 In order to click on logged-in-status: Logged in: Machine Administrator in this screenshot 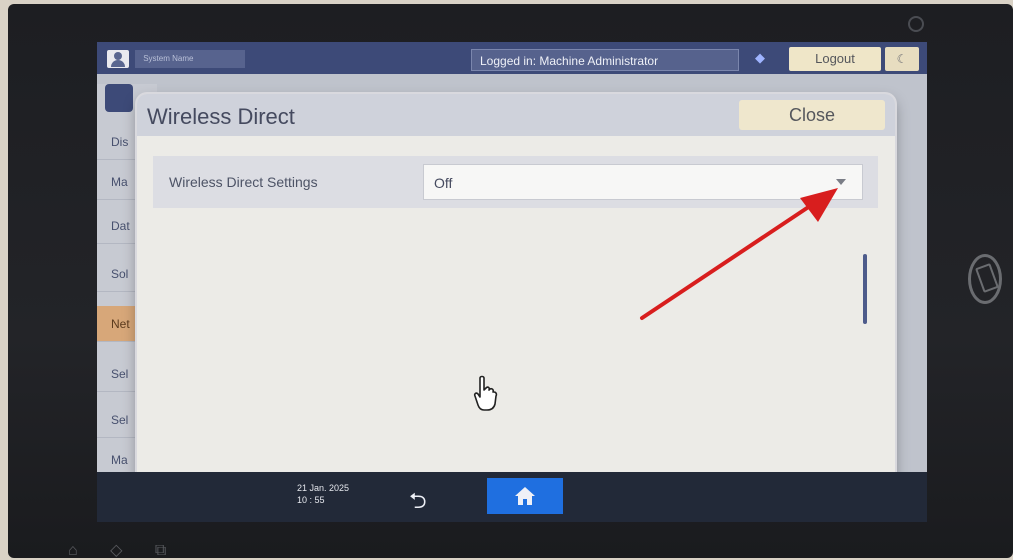, I will do `click(605, 60)`.